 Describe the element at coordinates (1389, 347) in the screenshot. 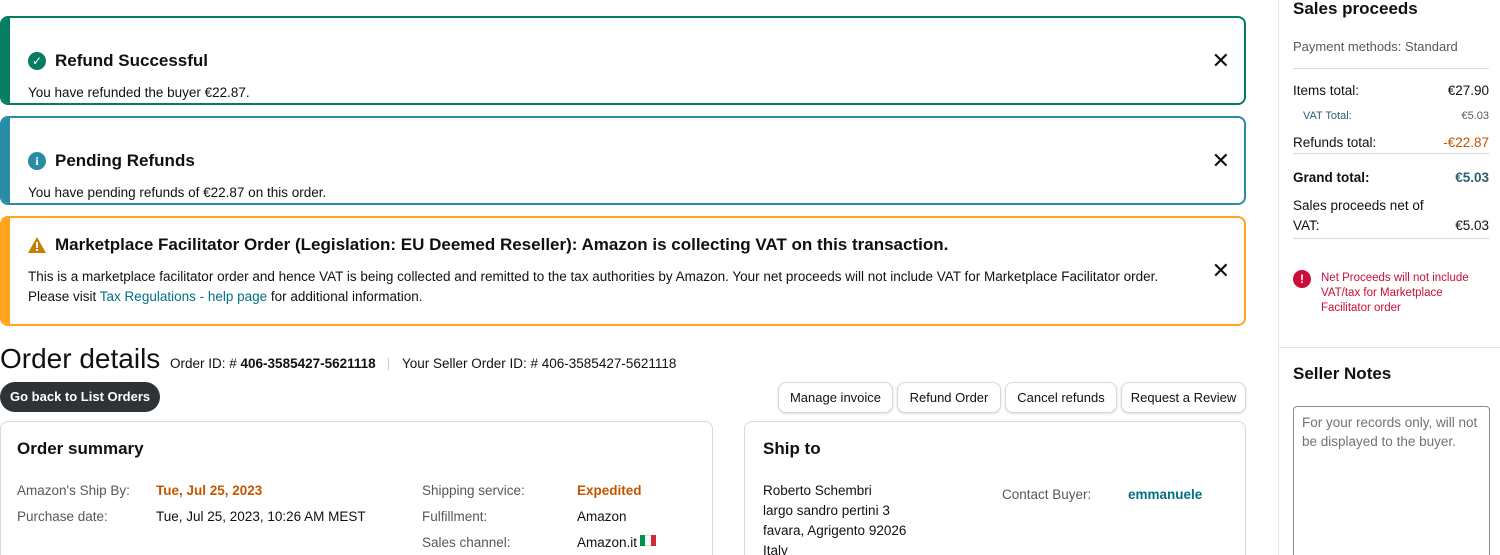

I see `section-divider` at that location.